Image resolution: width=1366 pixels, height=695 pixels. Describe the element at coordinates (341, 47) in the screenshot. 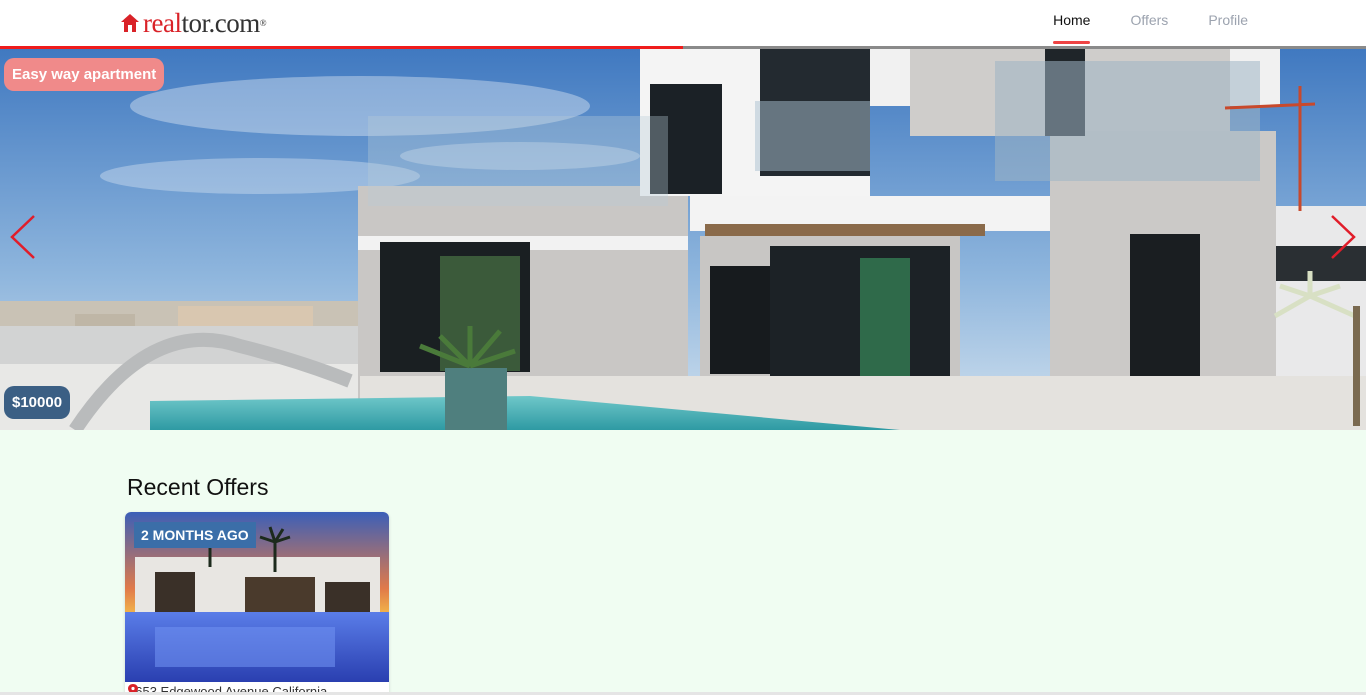

I see `slide-progress-bar` at that location.